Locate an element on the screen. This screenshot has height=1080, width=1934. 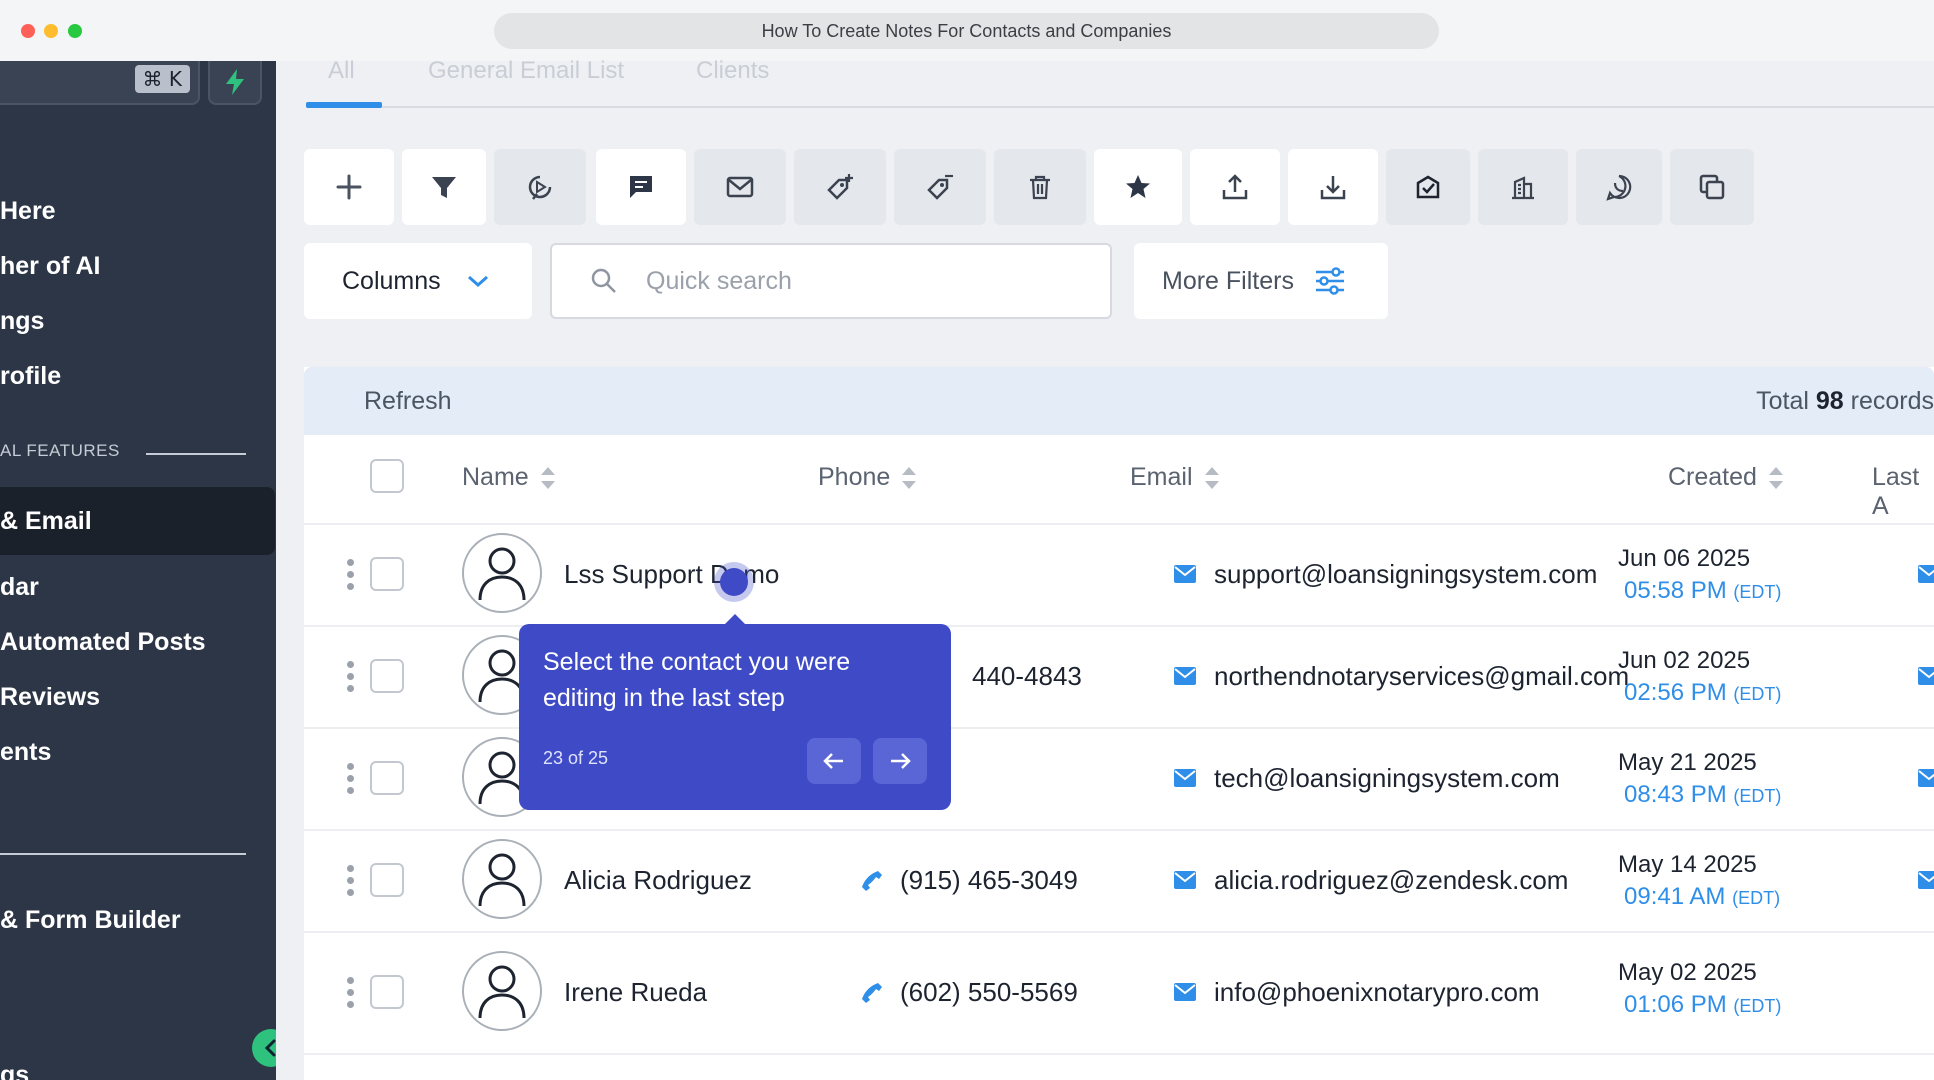
tooltip-next-button is located at coordinates (900, 761).